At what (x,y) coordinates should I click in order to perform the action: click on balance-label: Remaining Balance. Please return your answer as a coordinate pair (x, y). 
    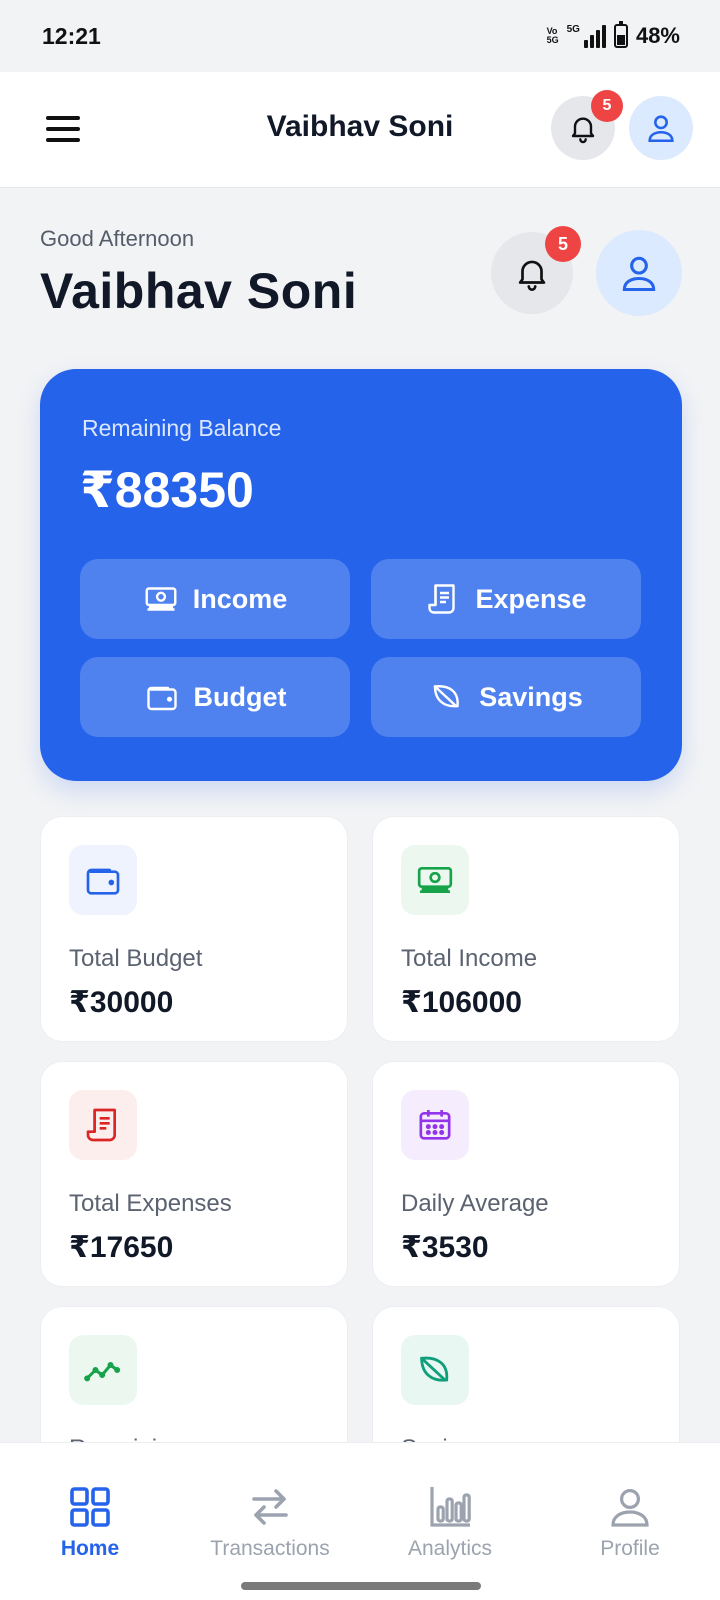
    Looking at the image, I should click on (182, 428).